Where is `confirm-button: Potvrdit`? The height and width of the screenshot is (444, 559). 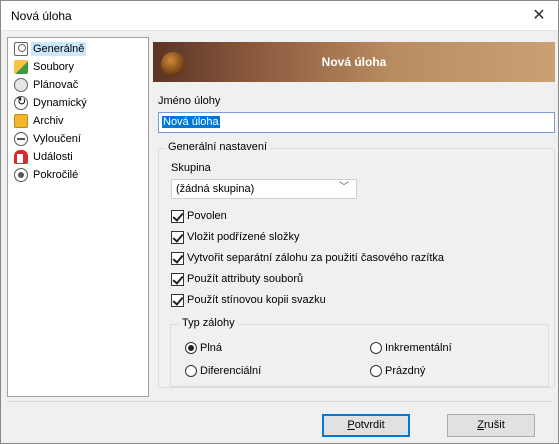 confirm-button: Potvrdit is located at coordinates (366, 425).